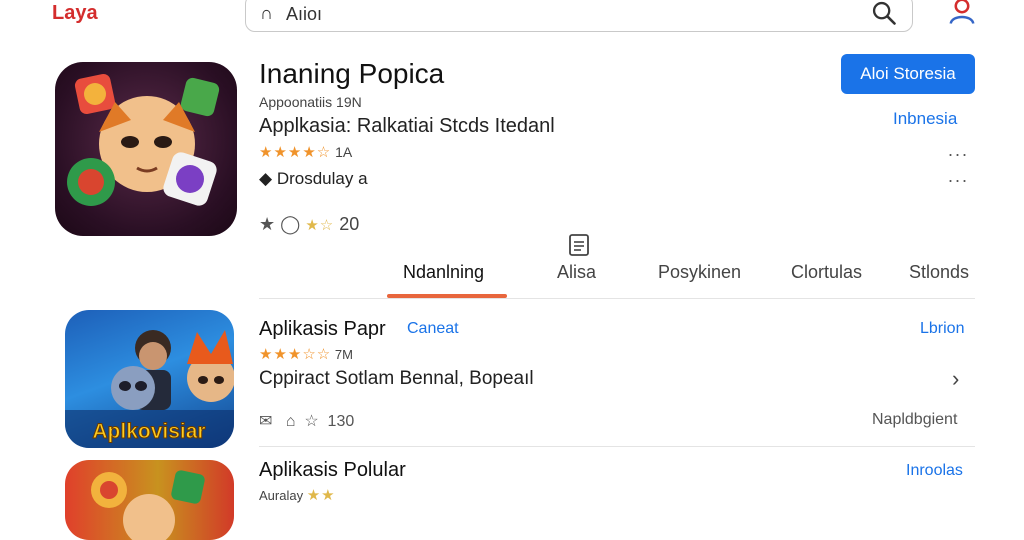 This screenshot has width=1024, height=540. What do you see at coordinates (407, 126) in the screenshot?
I see `app-category: Applkasia: Ralkatiai Stcds Itedanl` at bounding box center [407, 126].